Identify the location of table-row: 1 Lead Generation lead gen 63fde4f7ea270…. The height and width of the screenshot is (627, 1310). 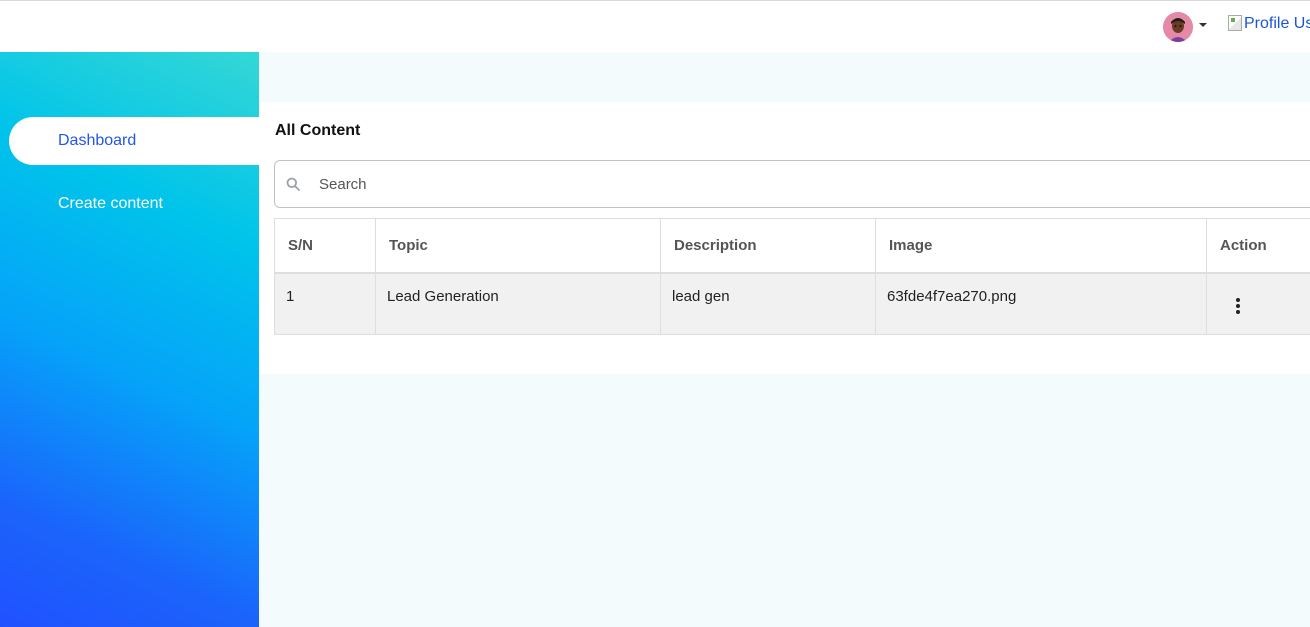
(792, 303).